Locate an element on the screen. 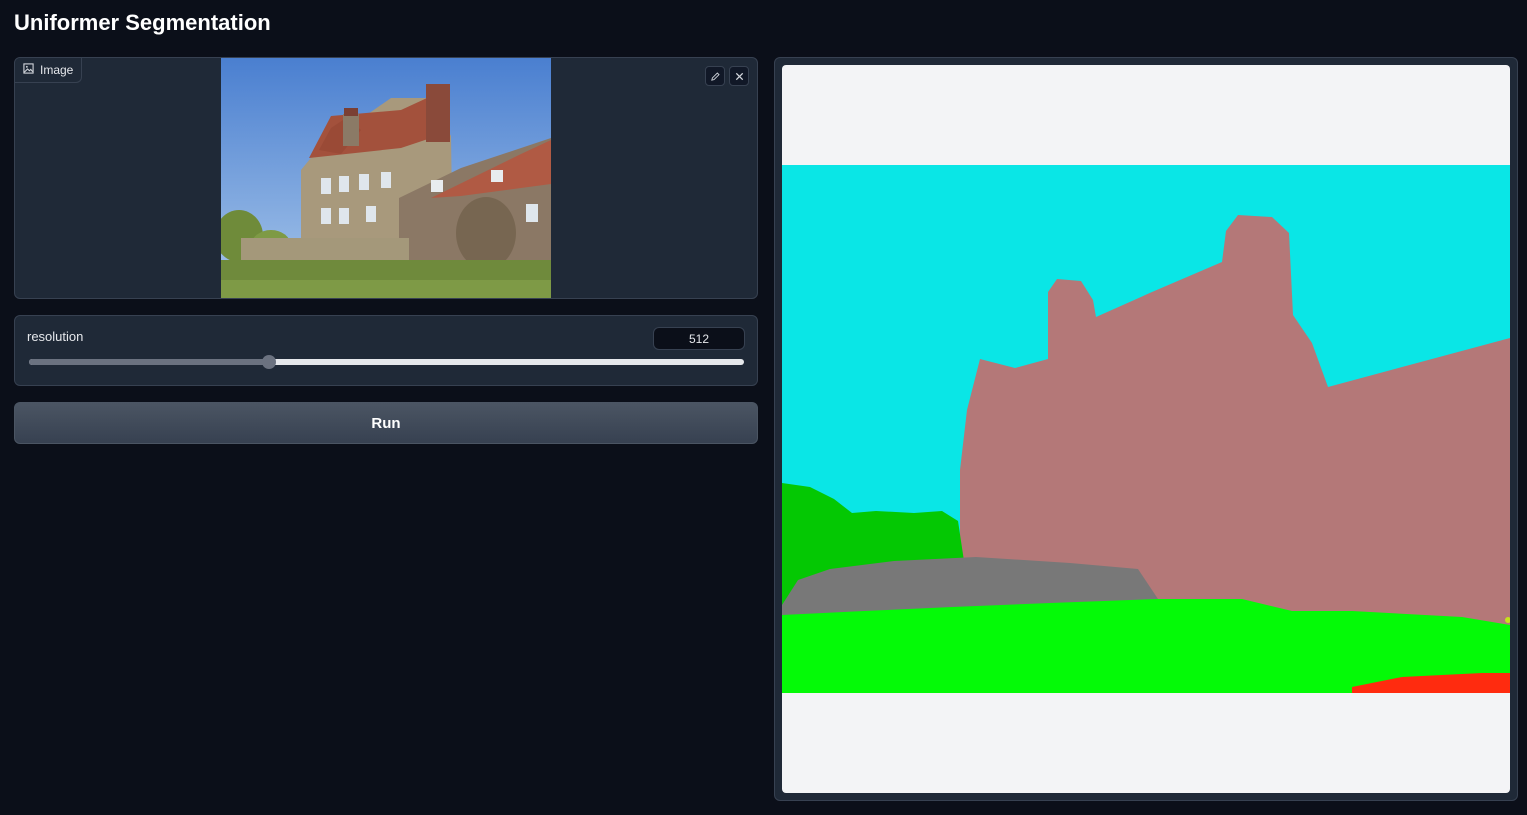 The height and width of the screenshot is (815, 1527). input-image is located at coordinates (386, 178).